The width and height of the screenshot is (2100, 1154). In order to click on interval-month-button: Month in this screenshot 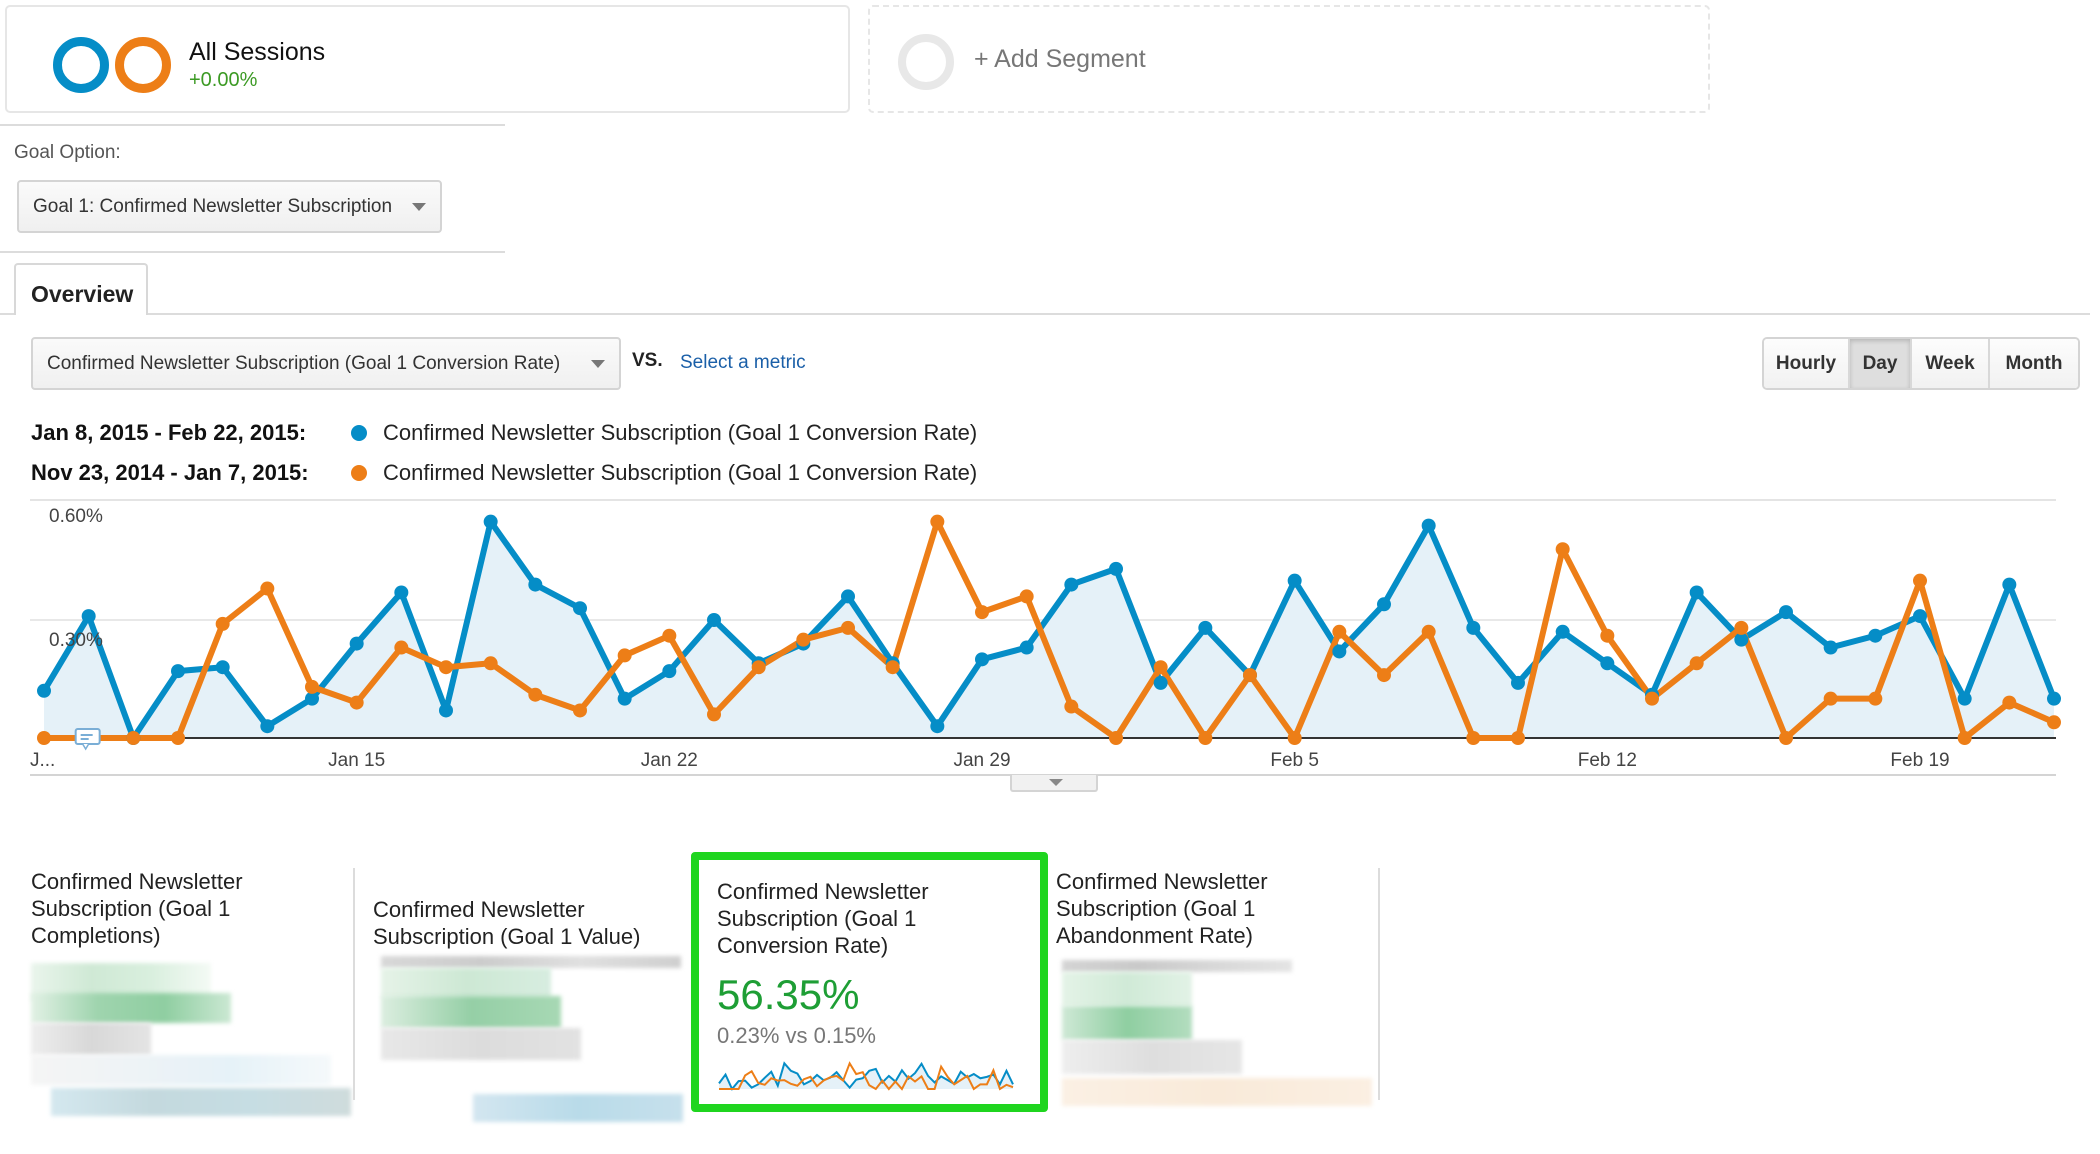, I will do `click(2034, 363)`.